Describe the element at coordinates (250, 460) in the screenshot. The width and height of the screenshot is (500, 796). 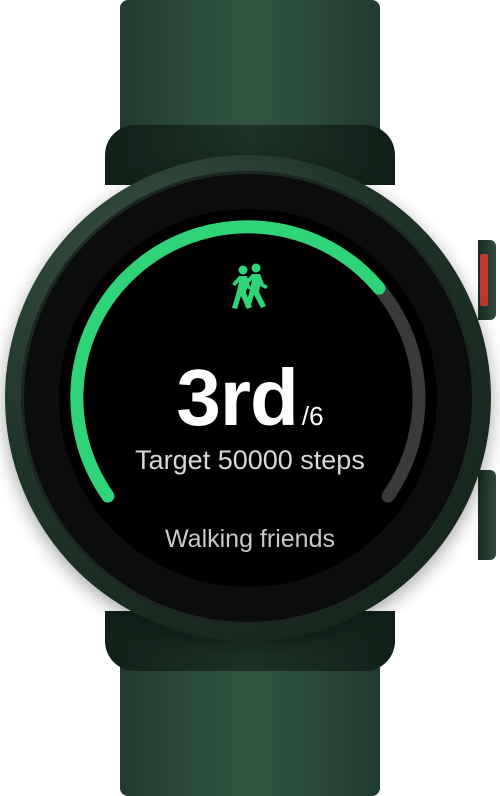
I see `target-steps-label: Target 50000 steps` at that location.